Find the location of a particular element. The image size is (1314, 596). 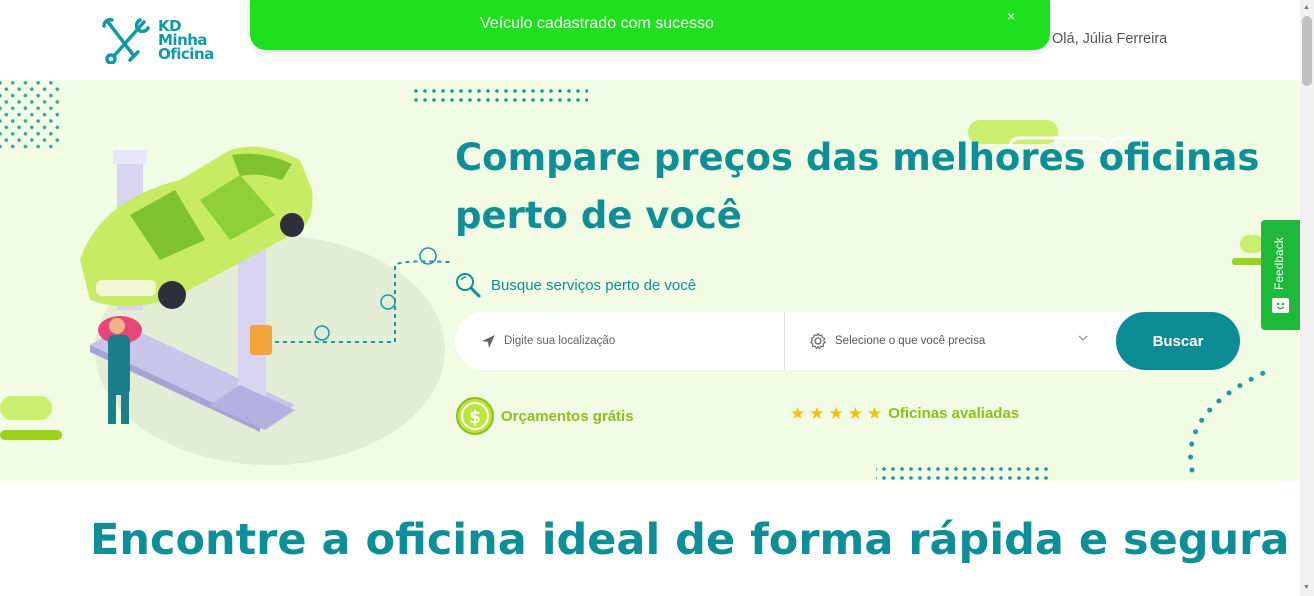

chevron-down-icon is located at coordinates (1083, 338).